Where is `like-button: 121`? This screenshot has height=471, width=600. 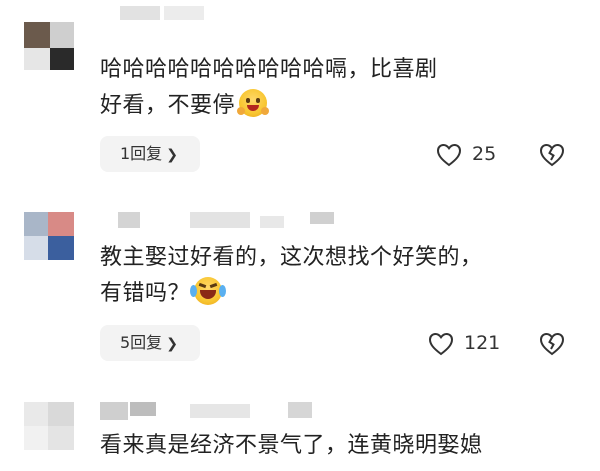
like-button: 121 is located at coordinates (468, 345).